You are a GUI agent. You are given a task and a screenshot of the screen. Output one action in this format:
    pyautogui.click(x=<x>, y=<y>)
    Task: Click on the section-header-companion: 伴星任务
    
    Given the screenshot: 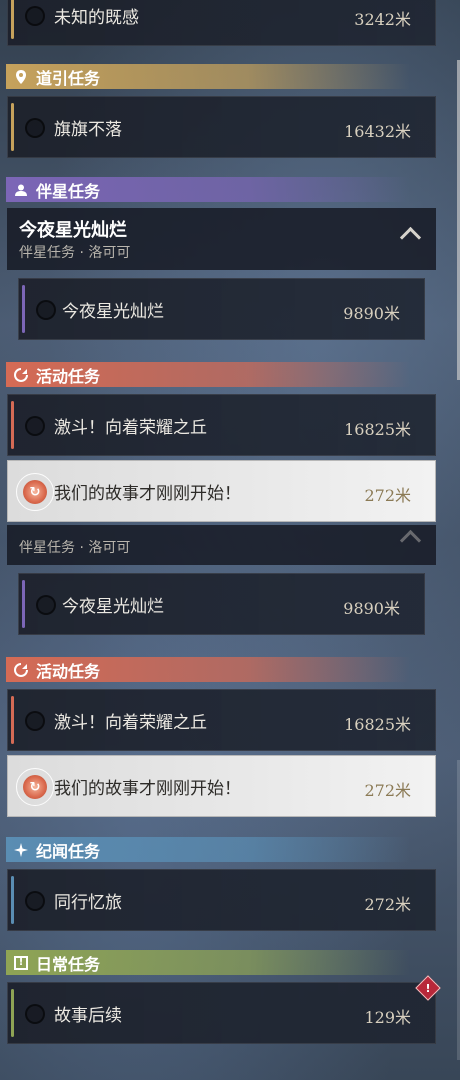 What is the action you would take?
    pyautogui.click(x=208, y=189)
    